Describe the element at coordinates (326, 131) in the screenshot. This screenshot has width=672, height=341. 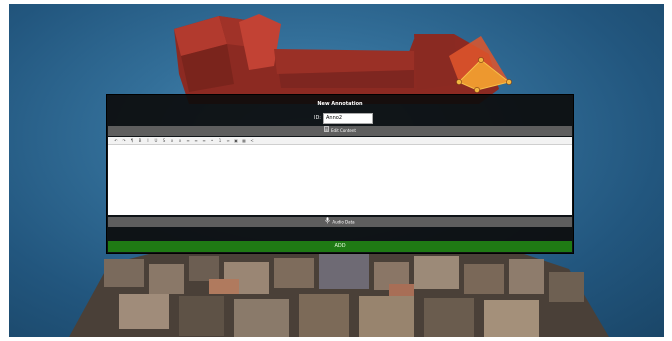
I see `edit-content-icon` at that location.